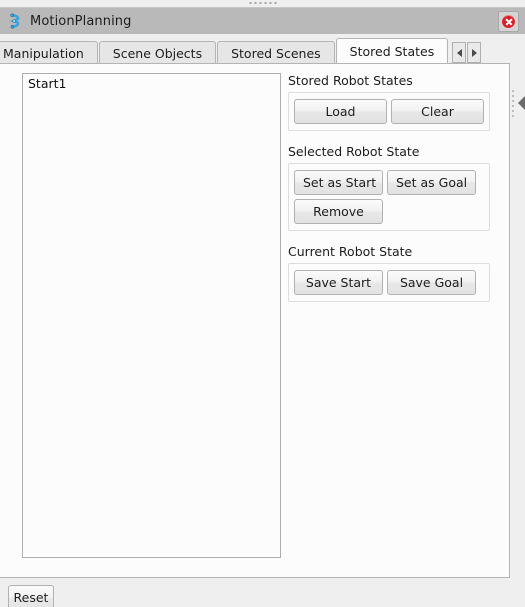 The image size is (525, 607). Describe the element at coordinates (392, 51) in the screenshot. I see `tab-stored-states: Stored States` at that location.